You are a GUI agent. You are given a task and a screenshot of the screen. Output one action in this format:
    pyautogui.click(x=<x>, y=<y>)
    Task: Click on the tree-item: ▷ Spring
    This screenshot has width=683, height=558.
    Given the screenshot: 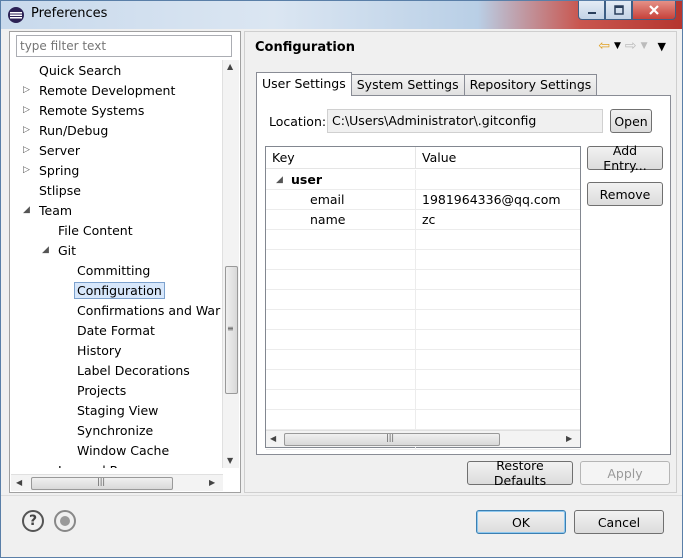 What is the action you would take?
    pyautogui.click(x=52, y=170)
    